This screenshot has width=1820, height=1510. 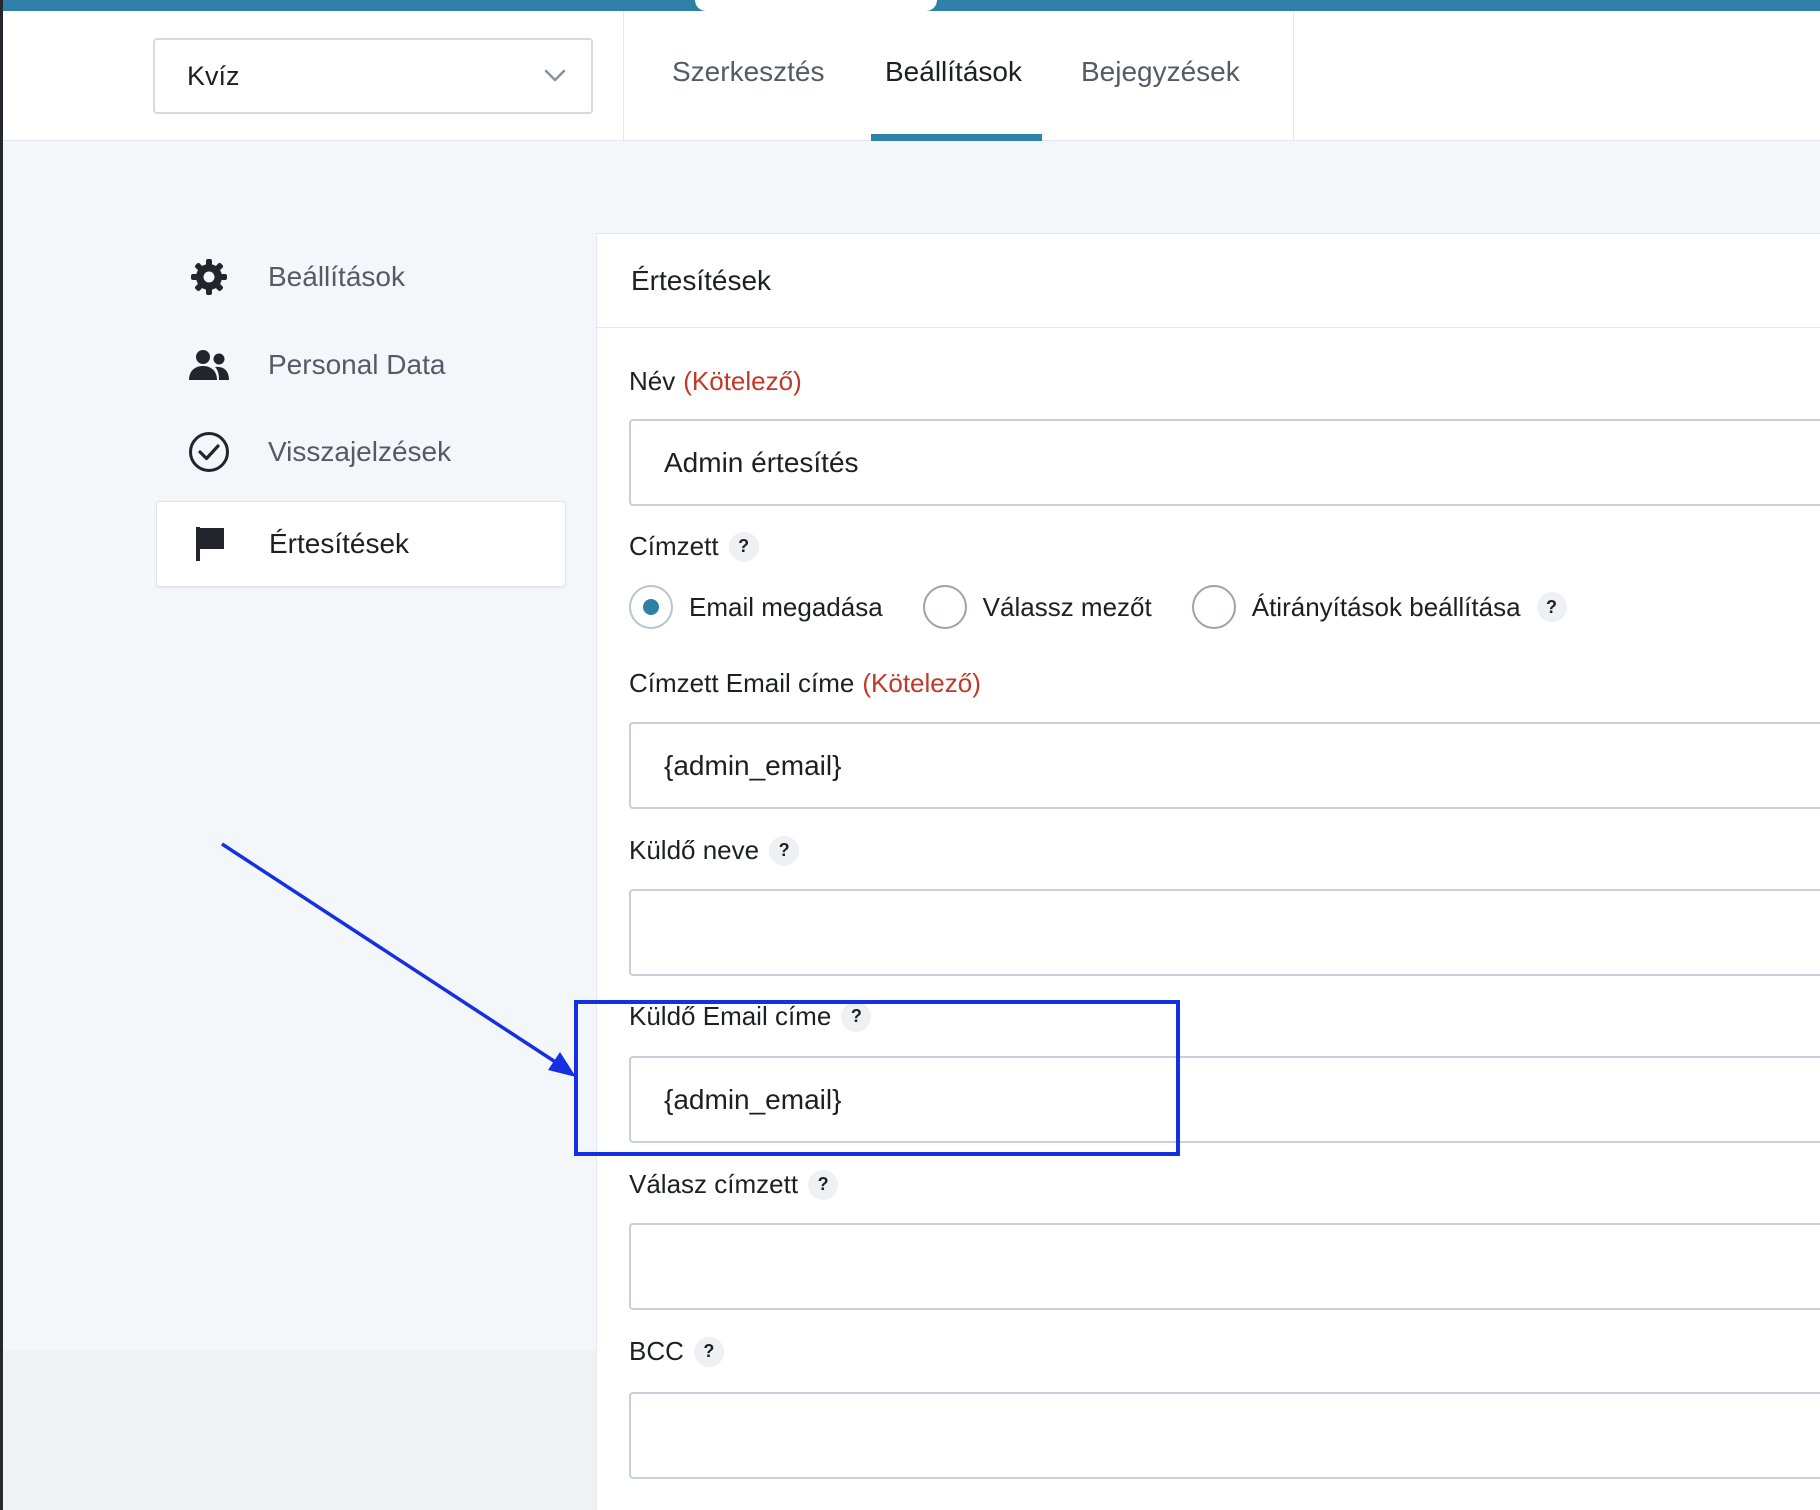 I want to click on name-label: Név (Kötelező), so click(x=715, y=381).